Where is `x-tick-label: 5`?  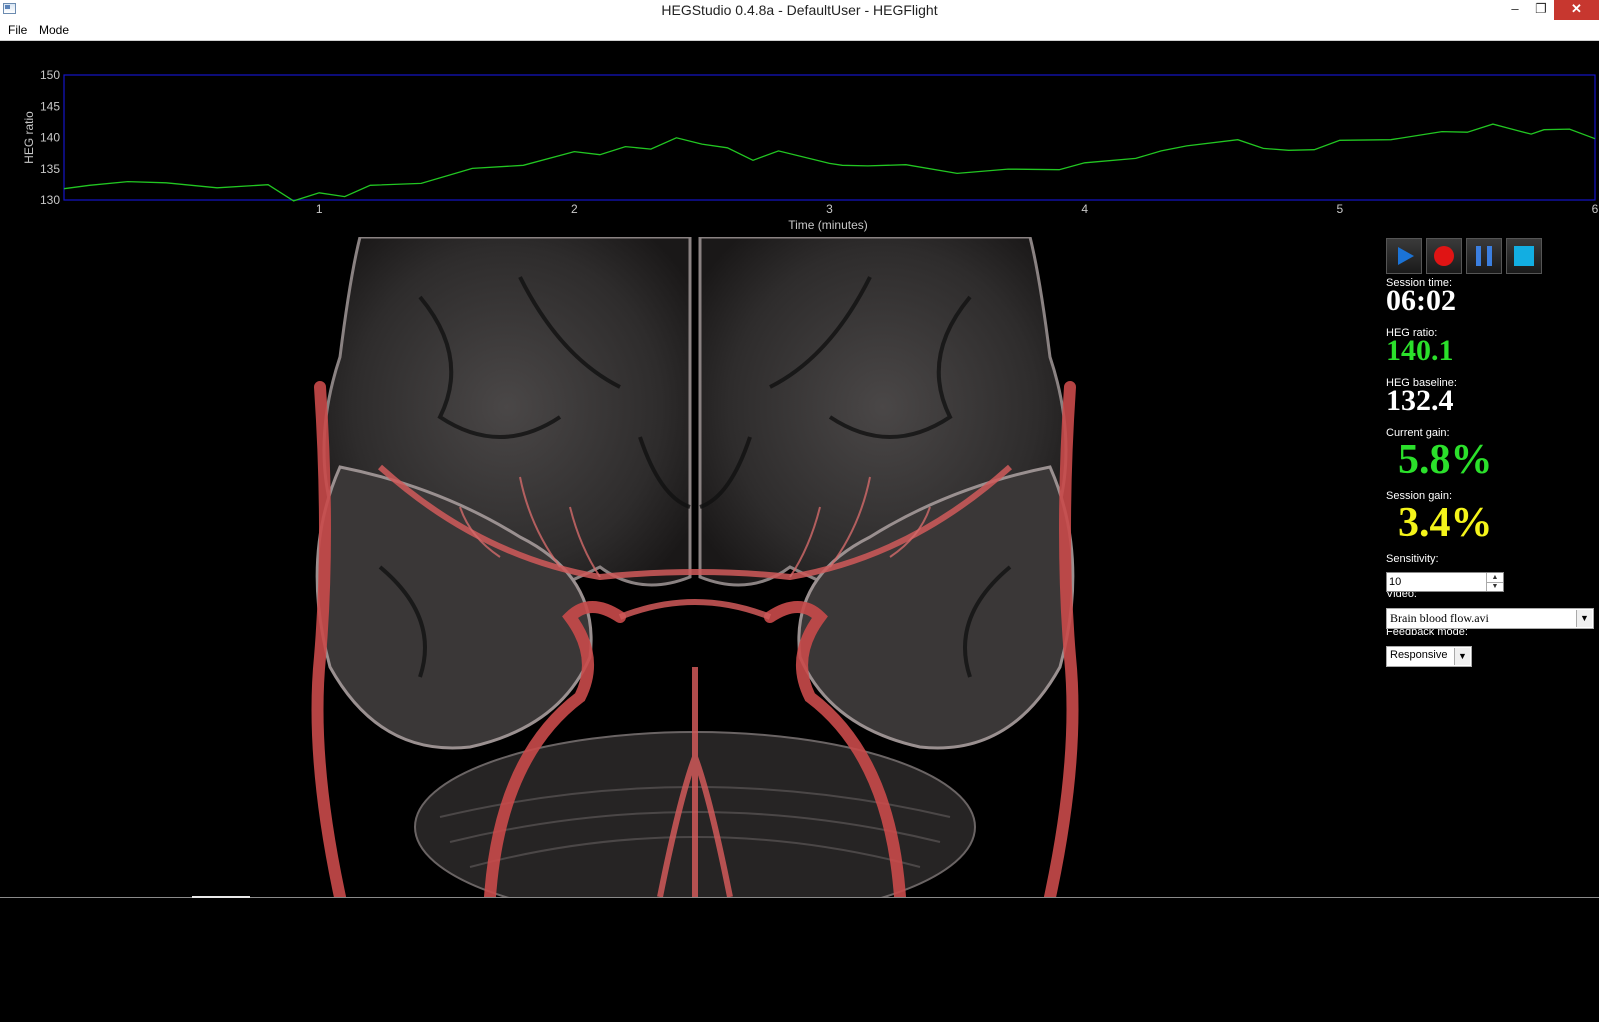 x-tick-label: 5 is located at coordinates (1339, 209).